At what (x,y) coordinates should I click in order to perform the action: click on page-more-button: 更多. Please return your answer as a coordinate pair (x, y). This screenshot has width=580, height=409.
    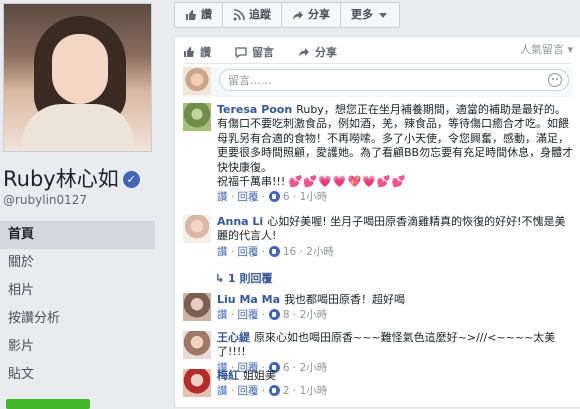
    Looking at the image, I should click on (370, 15).